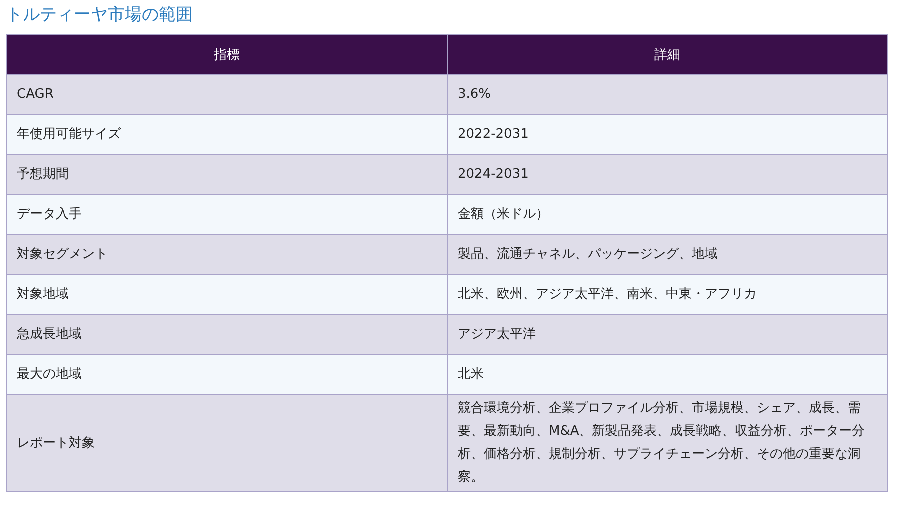  I want to click on section-title: トルティーヤ市場の範囲, so click(100, 15).